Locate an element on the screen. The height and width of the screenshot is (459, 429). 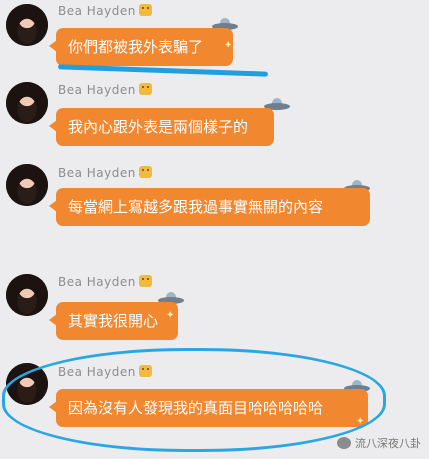
annotation-underline is located at coordinates (163, 70).